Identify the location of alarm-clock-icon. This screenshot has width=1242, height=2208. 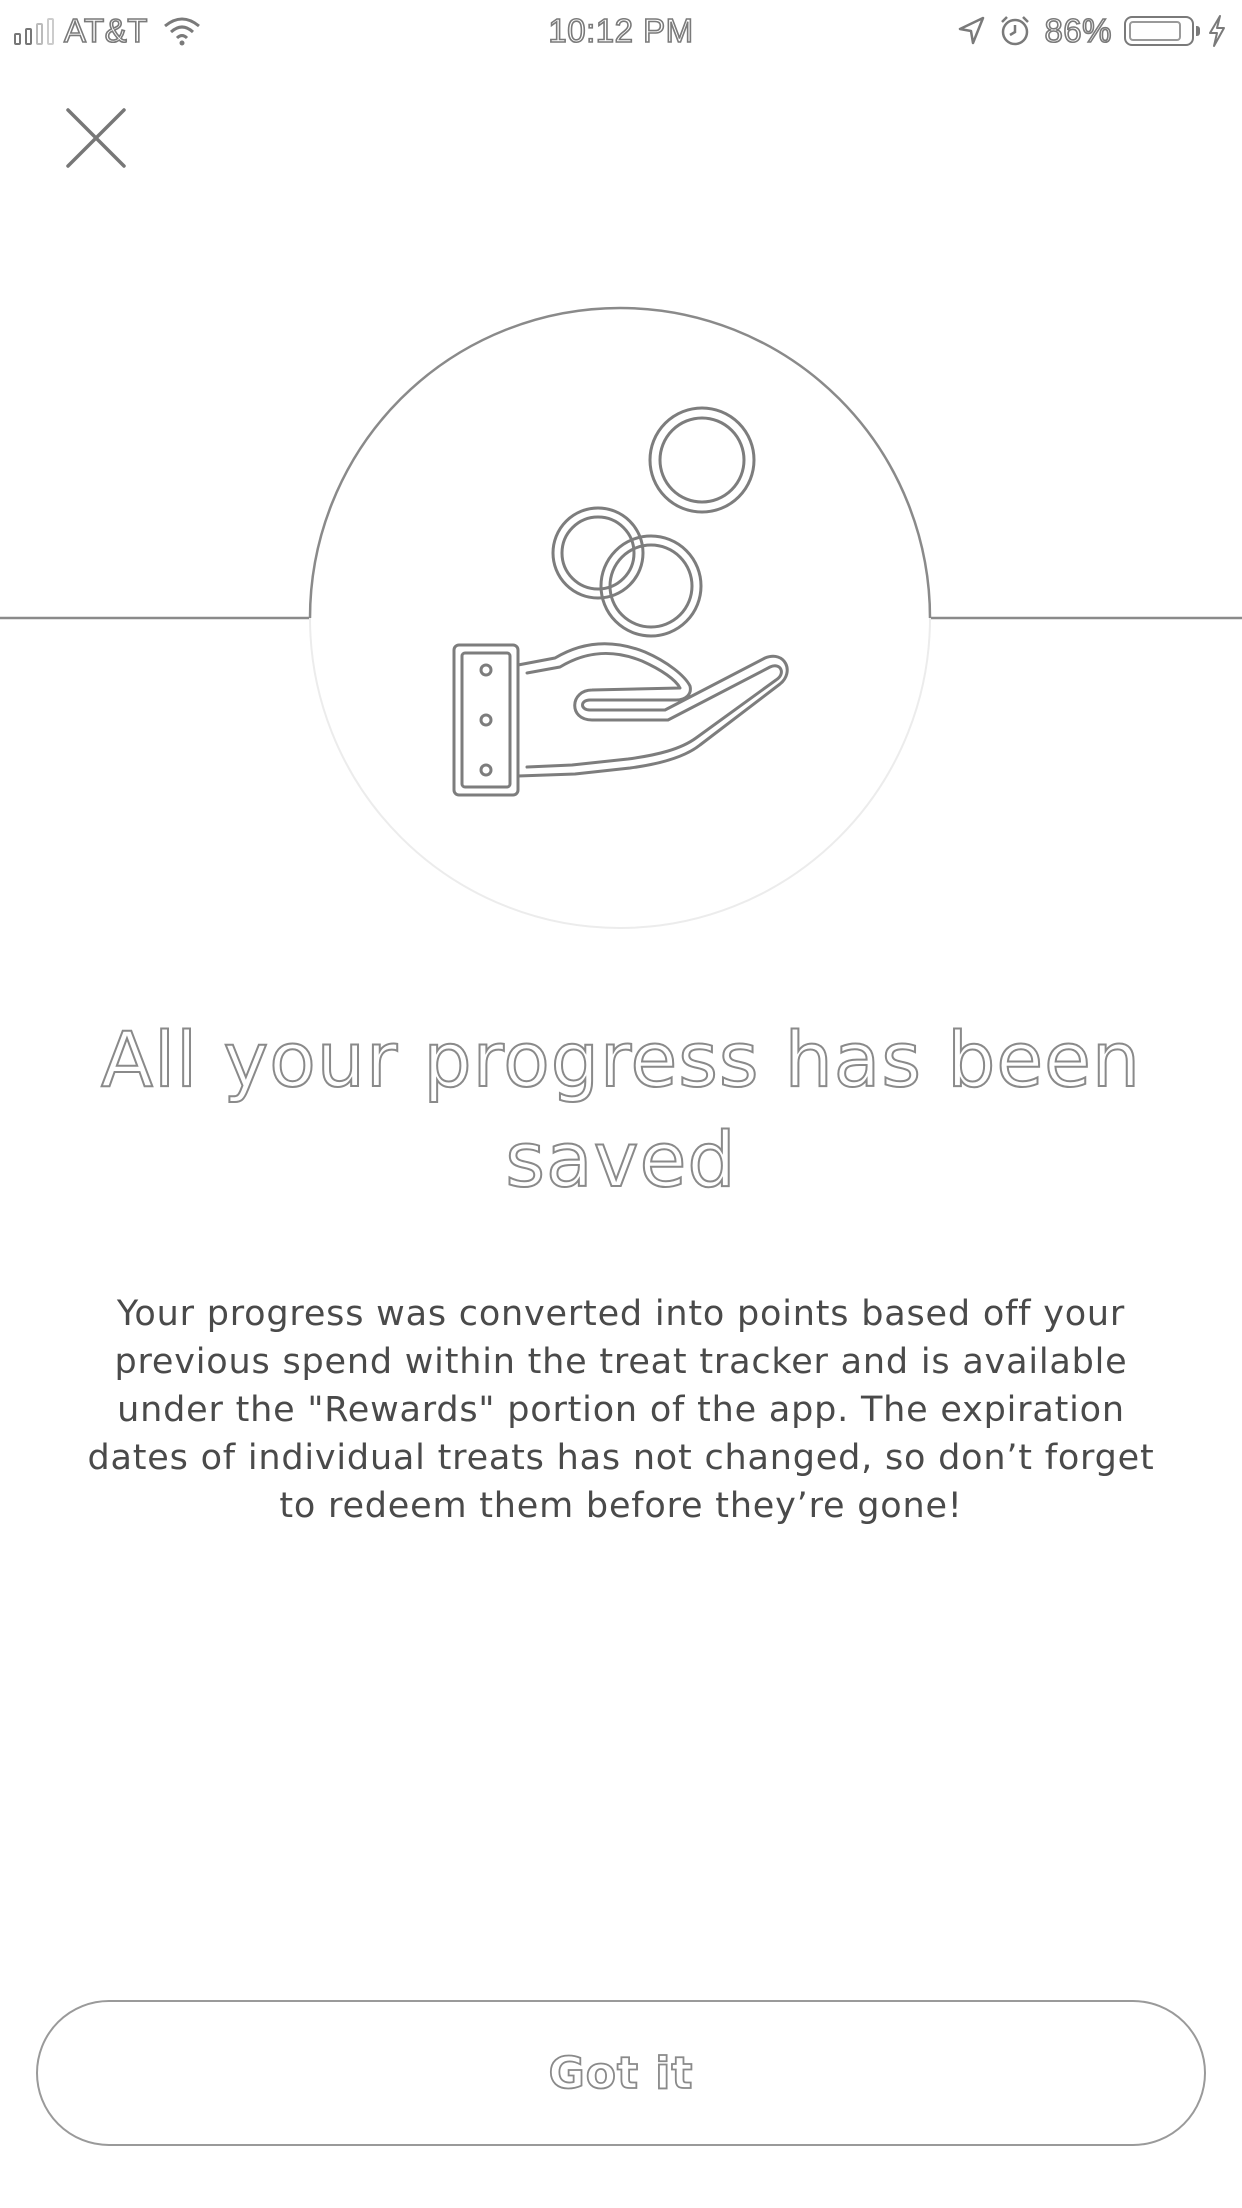
(1015, 31).